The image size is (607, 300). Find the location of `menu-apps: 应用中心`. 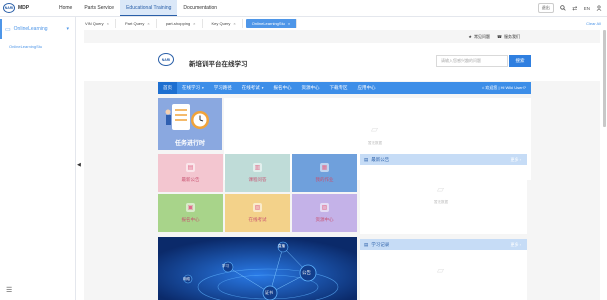

menu-apps: 应用中心 is located at coordinates (367, 88).